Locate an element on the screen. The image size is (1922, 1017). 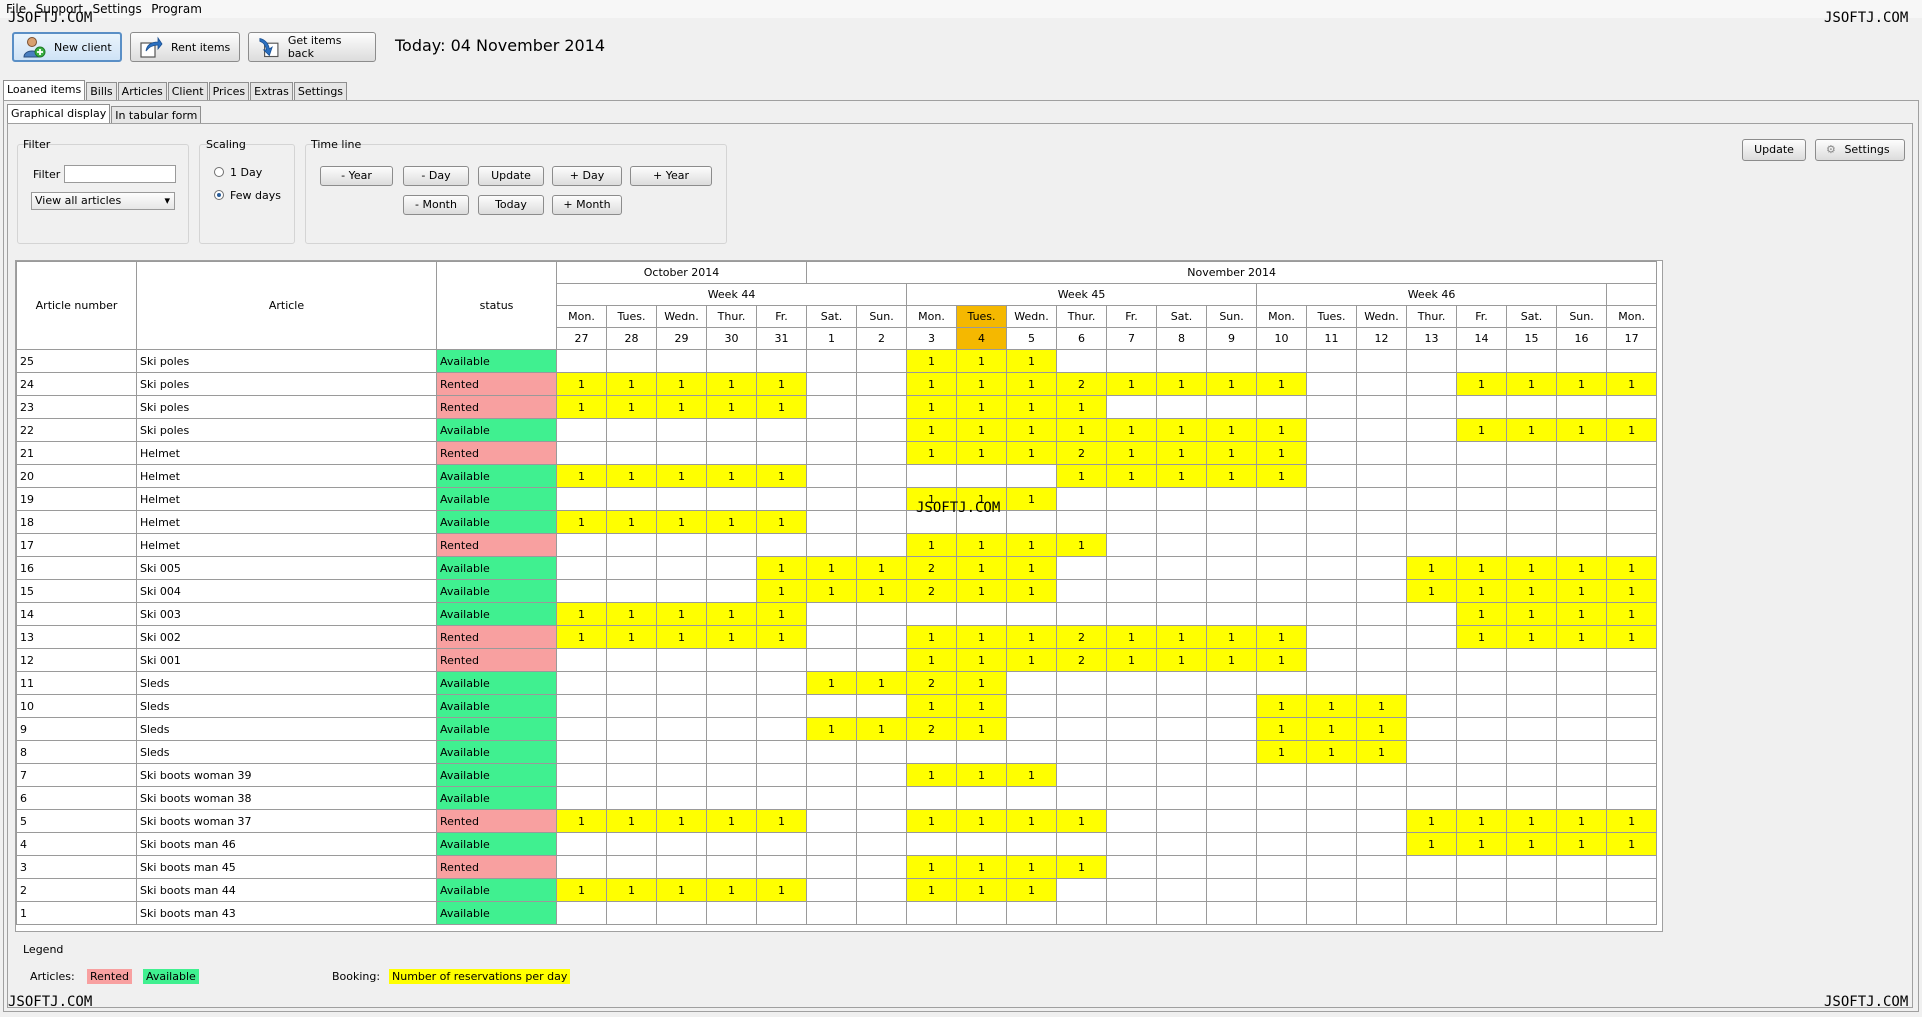
table-row: 14 Ski 003 Available 1 1 1 1 1 1 1 1 1 is located at coordinates (837, 614).